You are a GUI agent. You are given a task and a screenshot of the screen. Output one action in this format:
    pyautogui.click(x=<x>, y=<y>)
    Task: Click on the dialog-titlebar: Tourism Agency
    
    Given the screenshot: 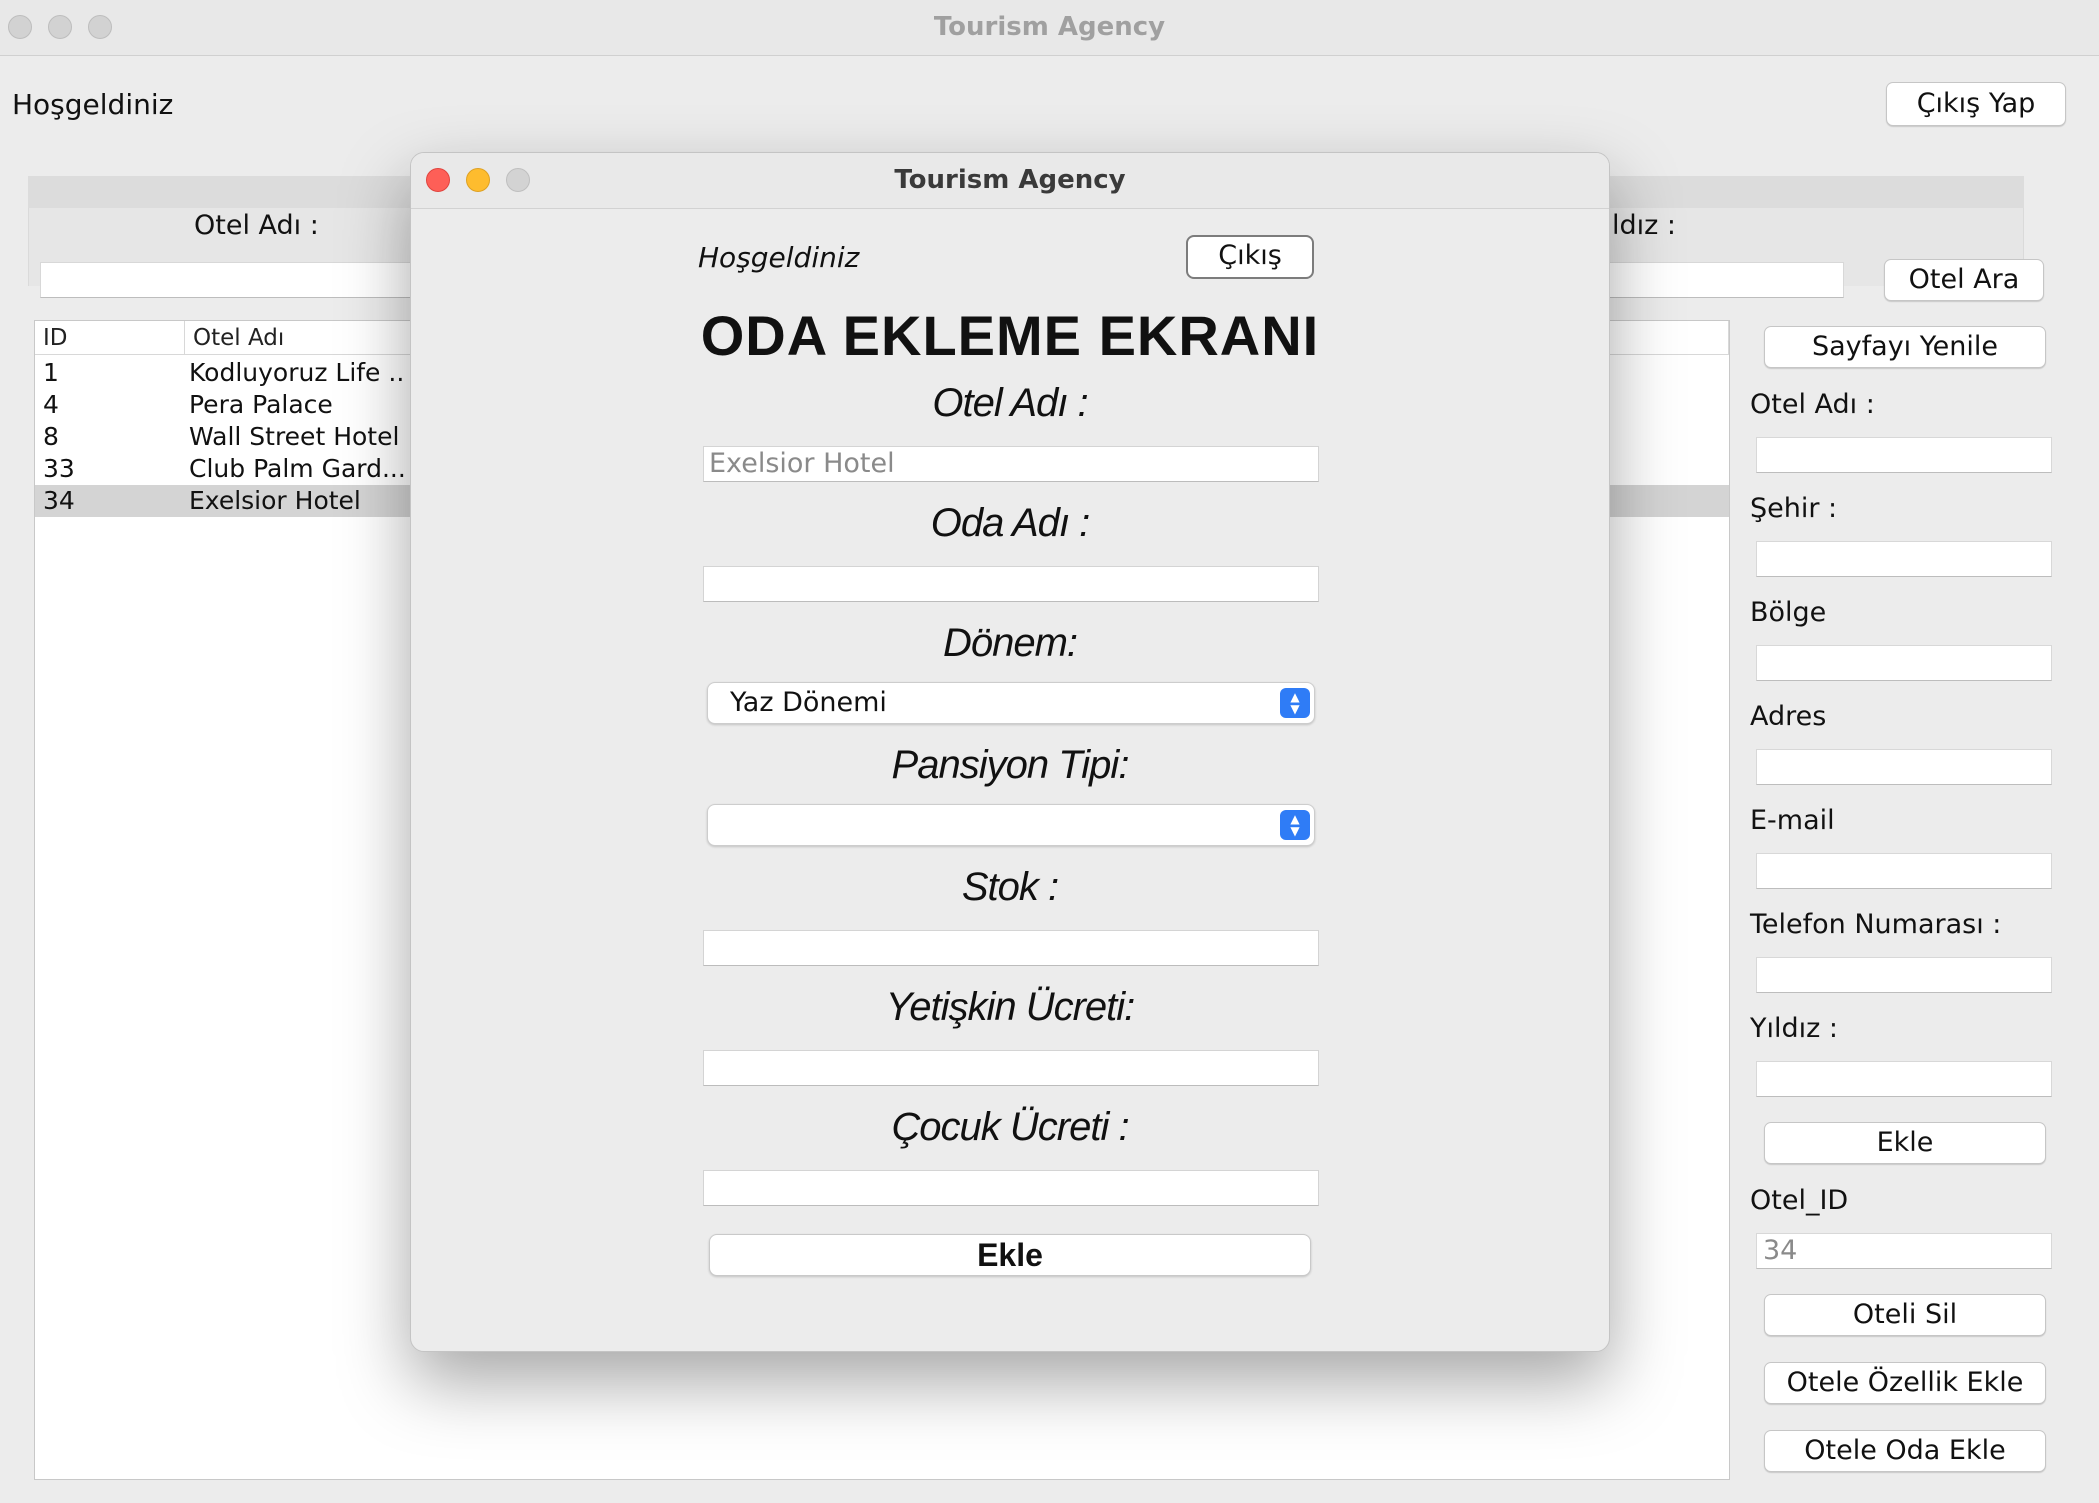 What is the action you would take?
    pyautogui.click(x=1010, y=181)
    